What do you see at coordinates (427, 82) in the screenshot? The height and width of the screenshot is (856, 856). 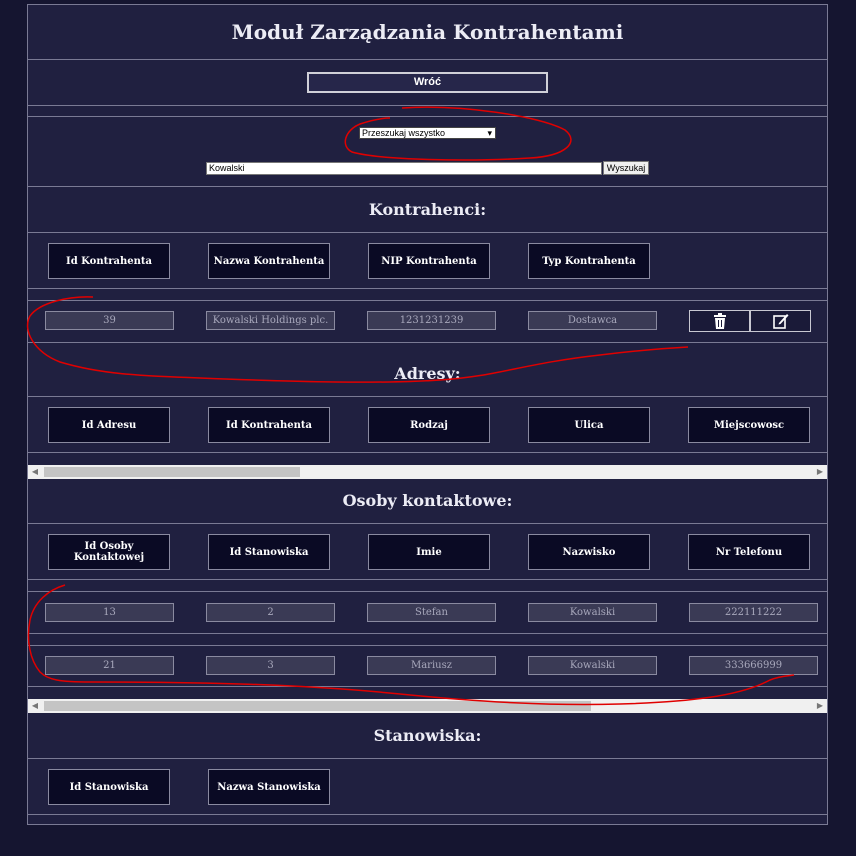 I see `back-button: Wróć` at bounding box center [427, 82].